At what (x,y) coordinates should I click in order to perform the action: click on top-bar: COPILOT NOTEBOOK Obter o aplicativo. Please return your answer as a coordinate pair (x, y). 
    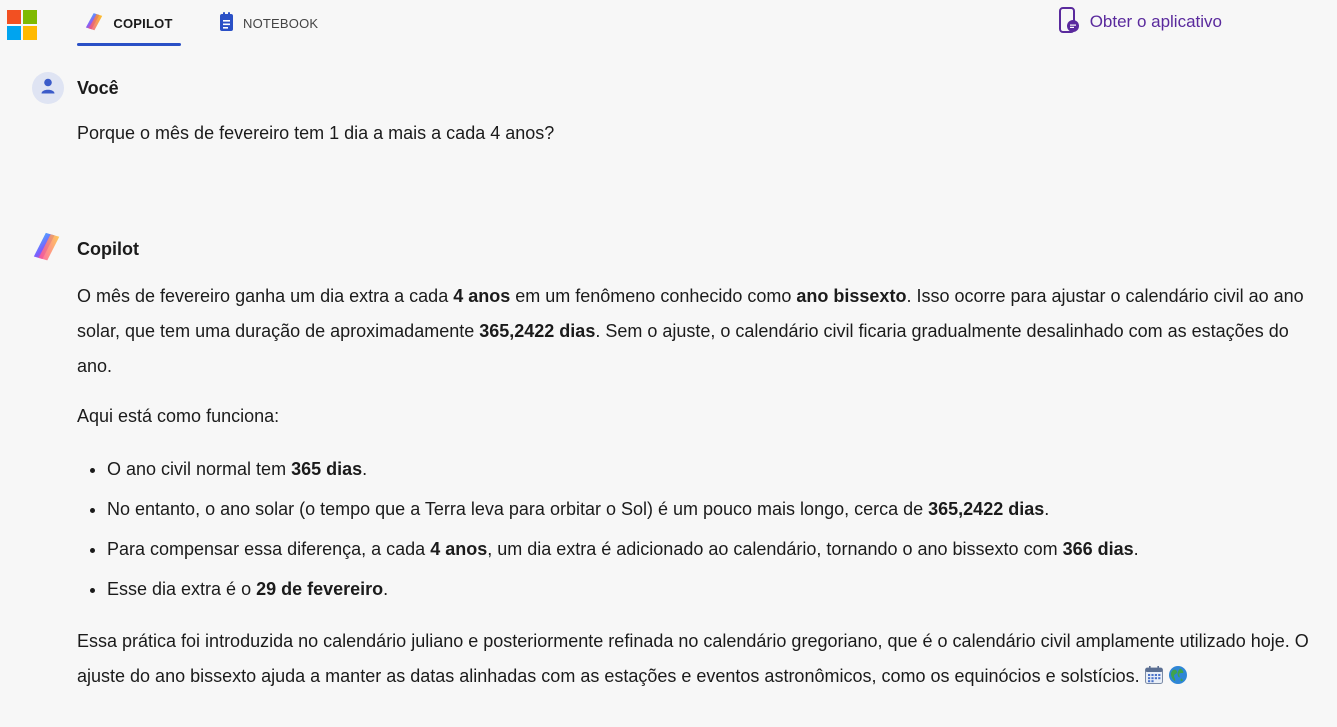
    Looking at the image, I should click on (668, 23).